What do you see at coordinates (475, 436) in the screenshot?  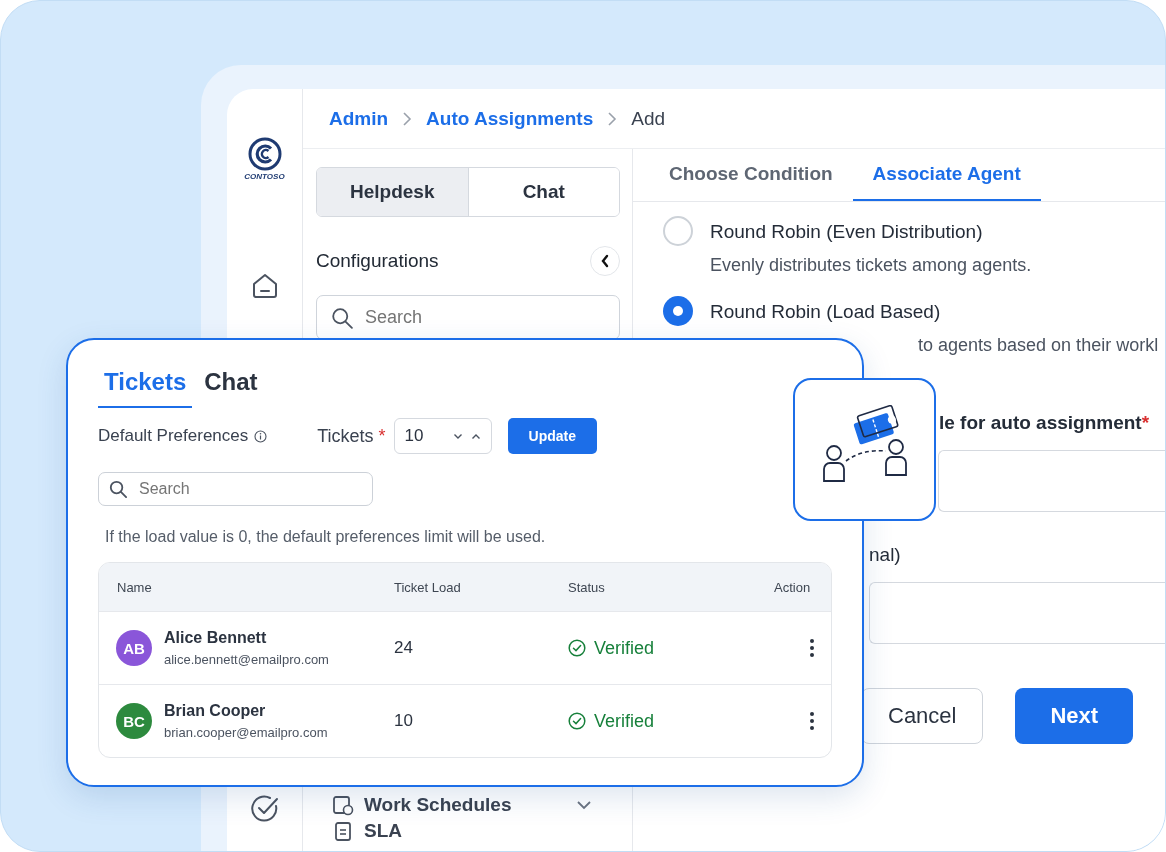 I see `chevron-up-icon` at bounding box center [475, 436].